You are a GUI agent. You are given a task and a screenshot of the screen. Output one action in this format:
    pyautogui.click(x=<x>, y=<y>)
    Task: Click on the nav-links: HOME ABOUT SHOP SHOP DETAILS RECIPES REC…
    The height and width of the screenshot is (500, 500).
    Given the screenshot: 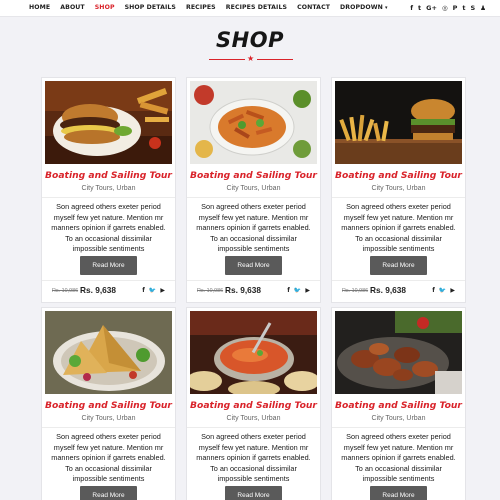 What is the action you would take?
    pyautogui.click(x=213, y=7)
    